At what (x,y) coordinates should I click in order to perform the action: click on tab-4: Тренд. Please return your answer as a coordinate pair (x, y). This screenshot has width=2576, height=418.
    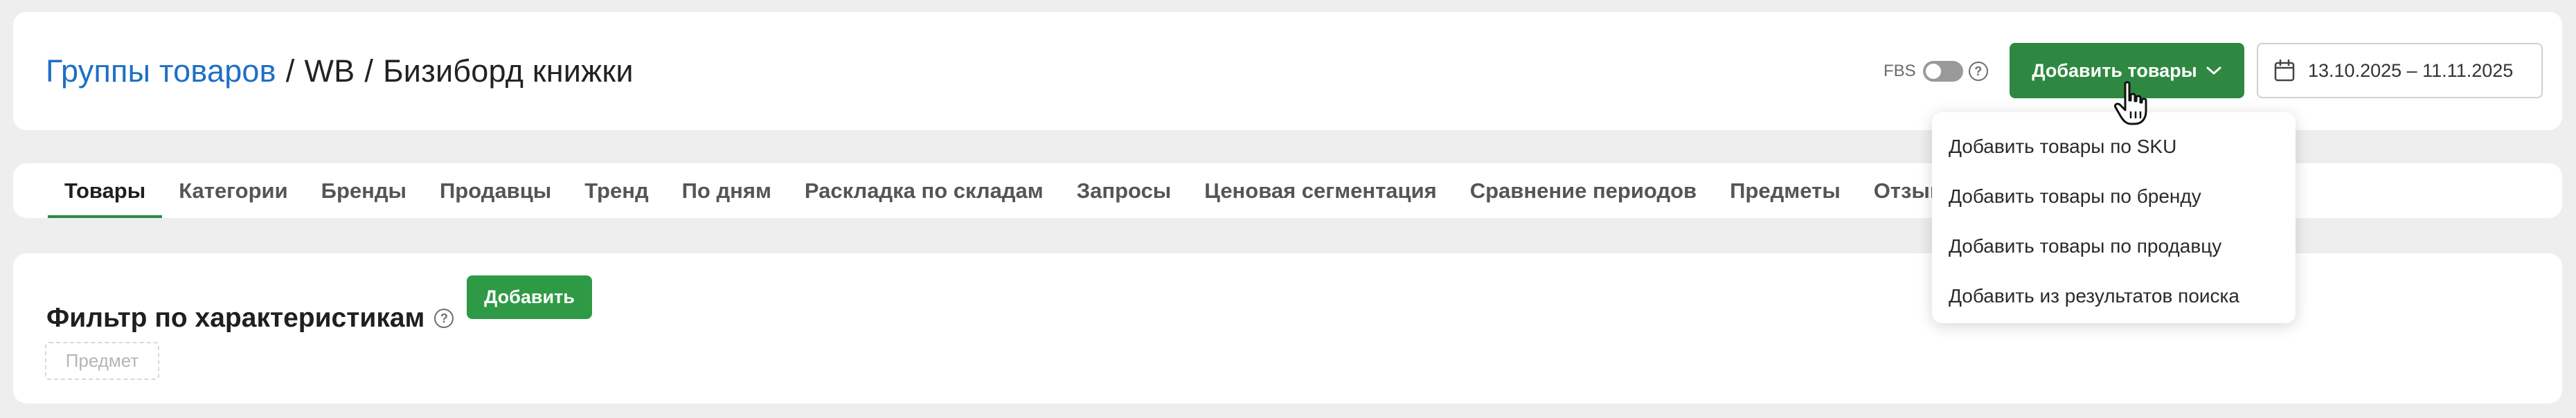
    Looking at the image, I should click on (616, 190).